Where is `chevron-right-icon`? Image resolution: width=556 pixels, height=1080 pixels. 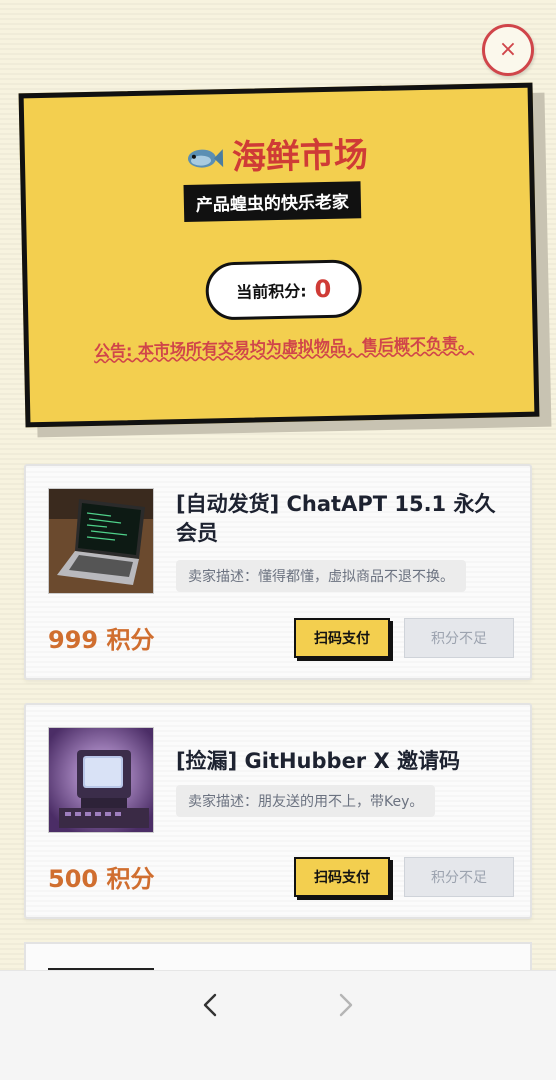
chevron-right-icon is located at coordinates (346, 1005).